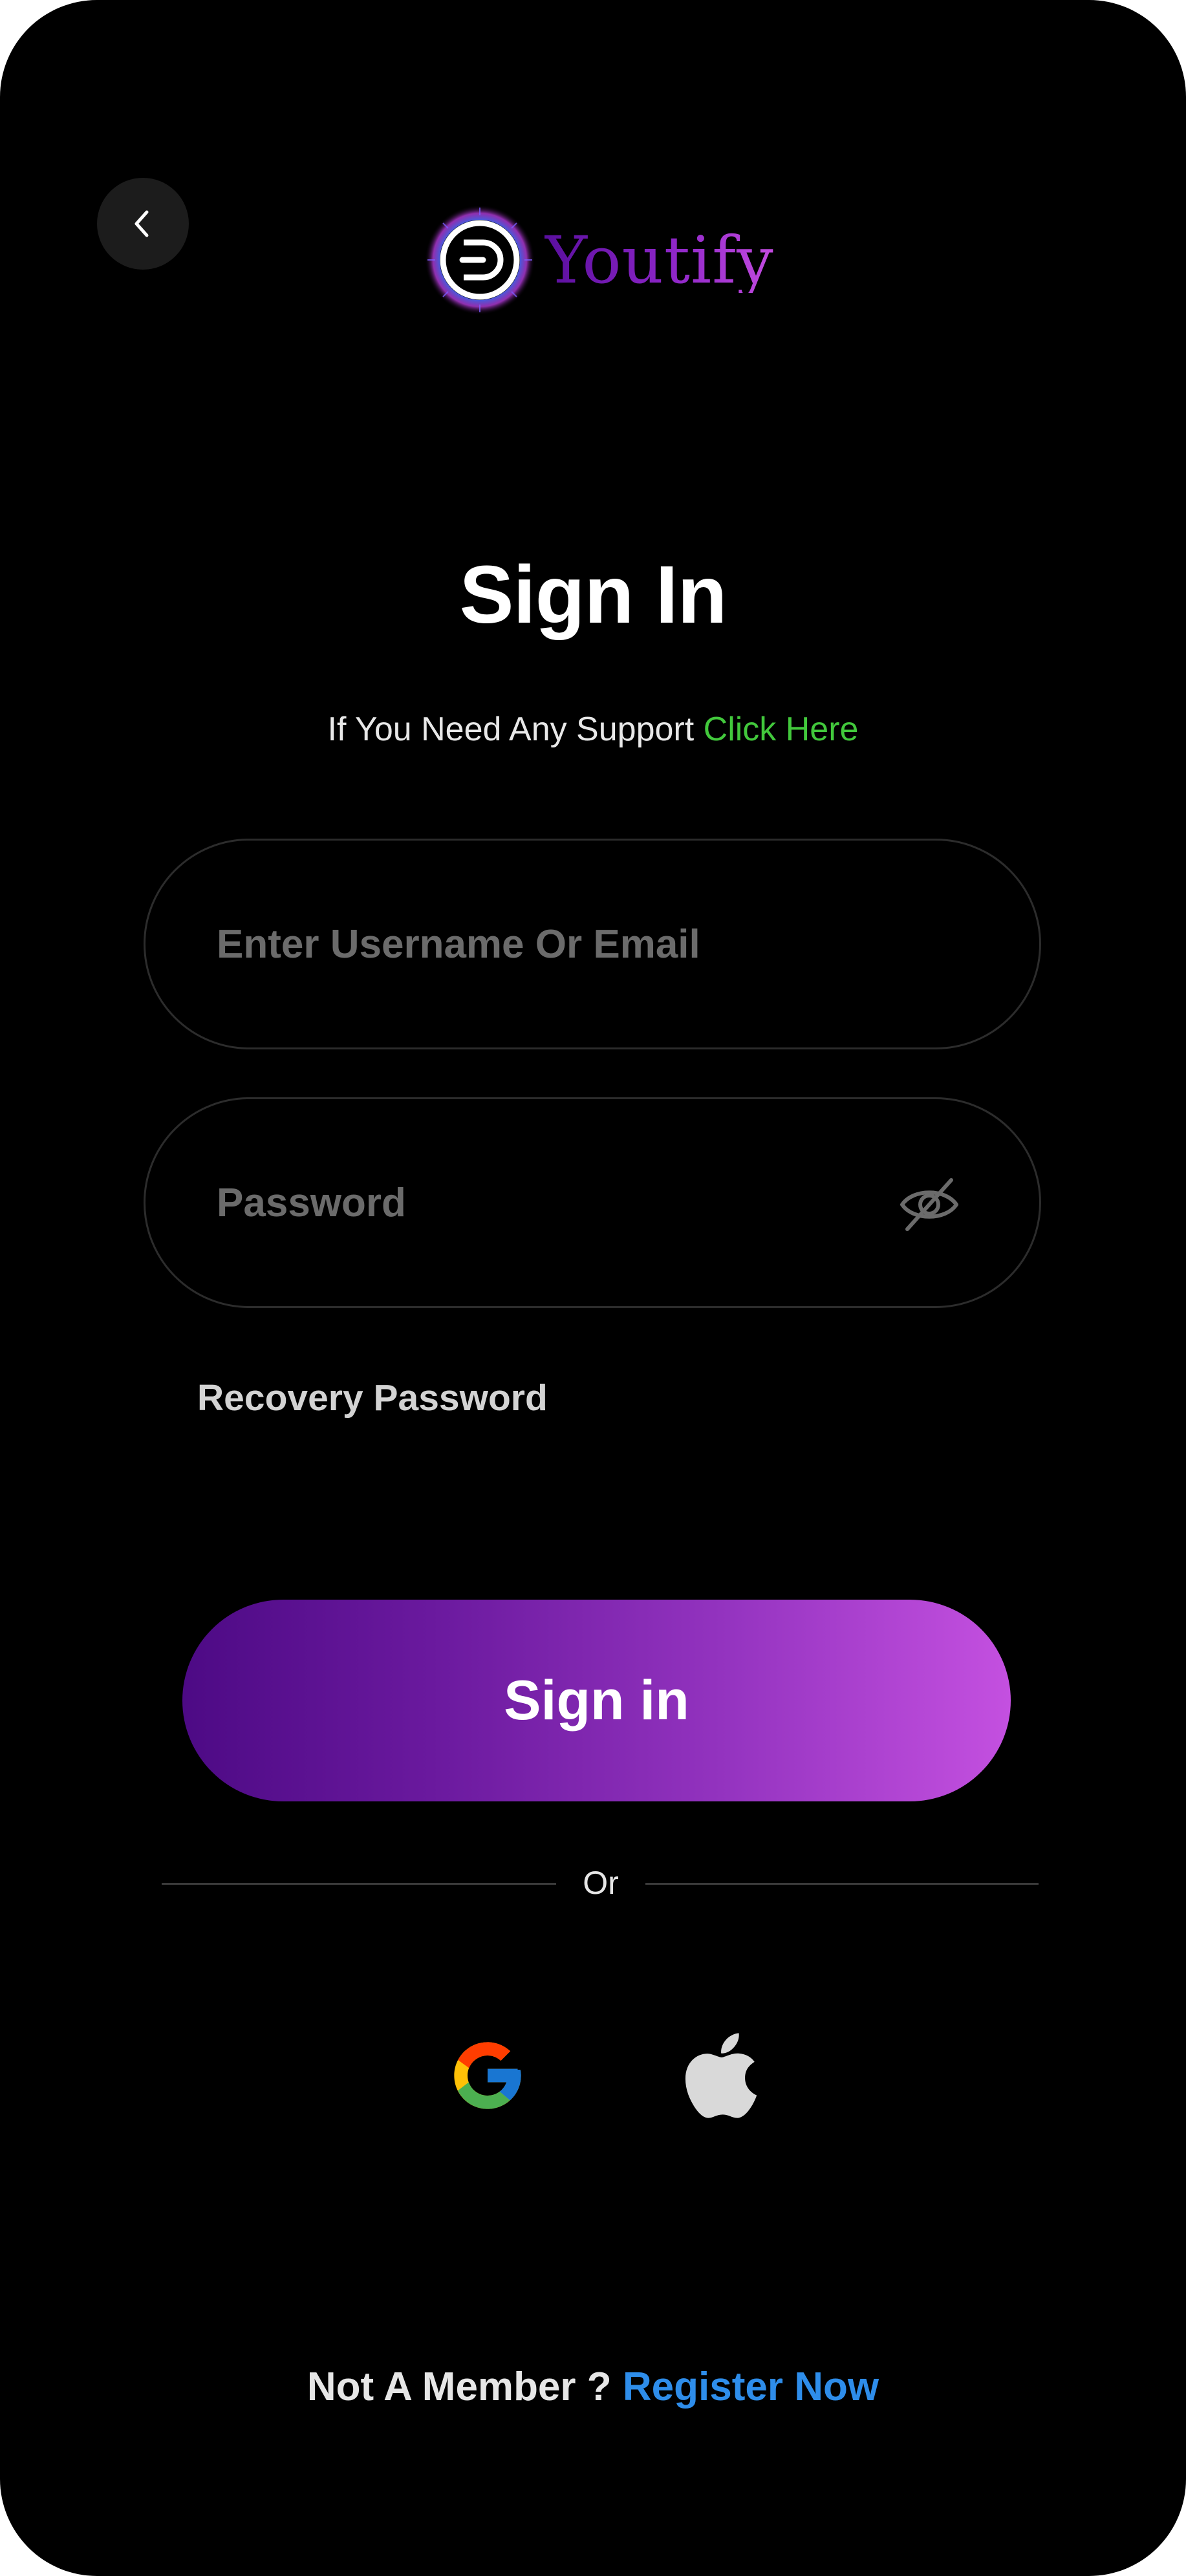 Image resolution: width=1186 pixels, height=2576 pixels. Describe the element at coordinates (540, 944) in the screenshot. I see `username-input` at that location.